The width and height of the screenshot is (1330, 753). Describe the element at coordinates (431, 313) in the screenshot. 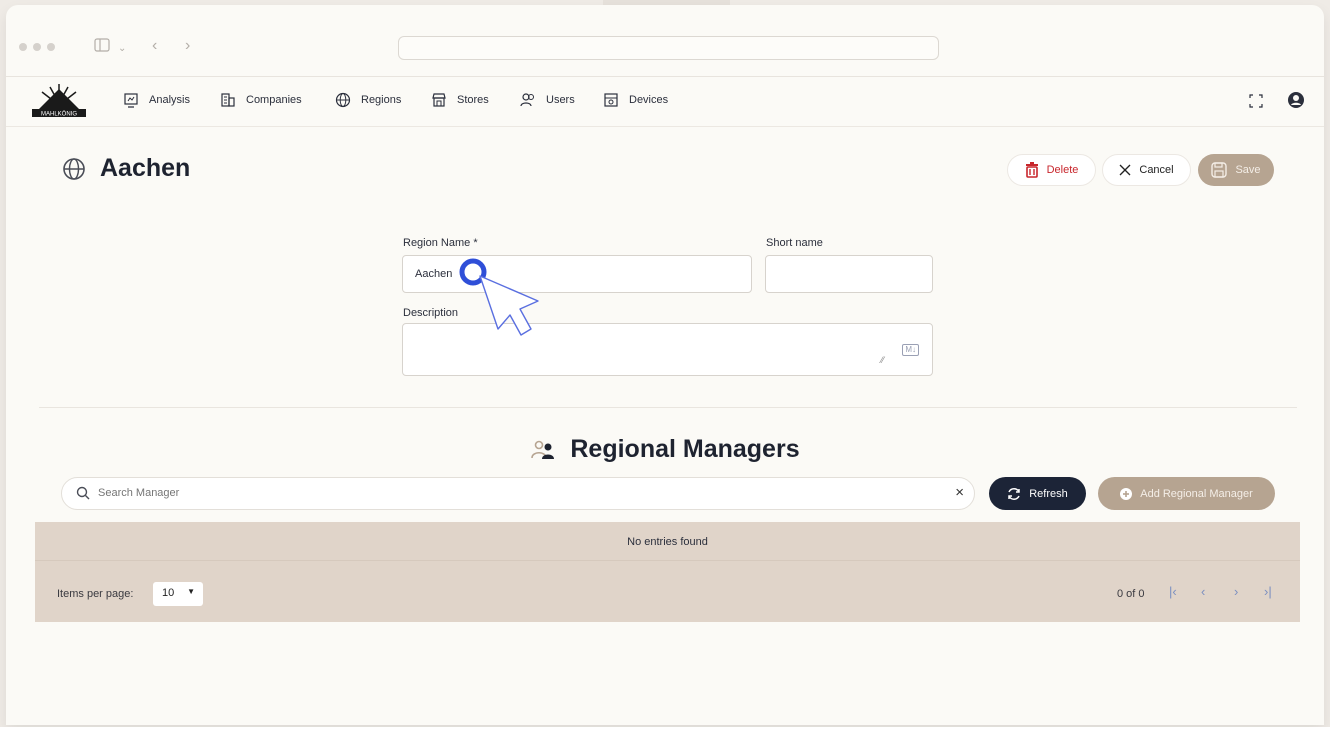

I see `description-label: Description` at that location.